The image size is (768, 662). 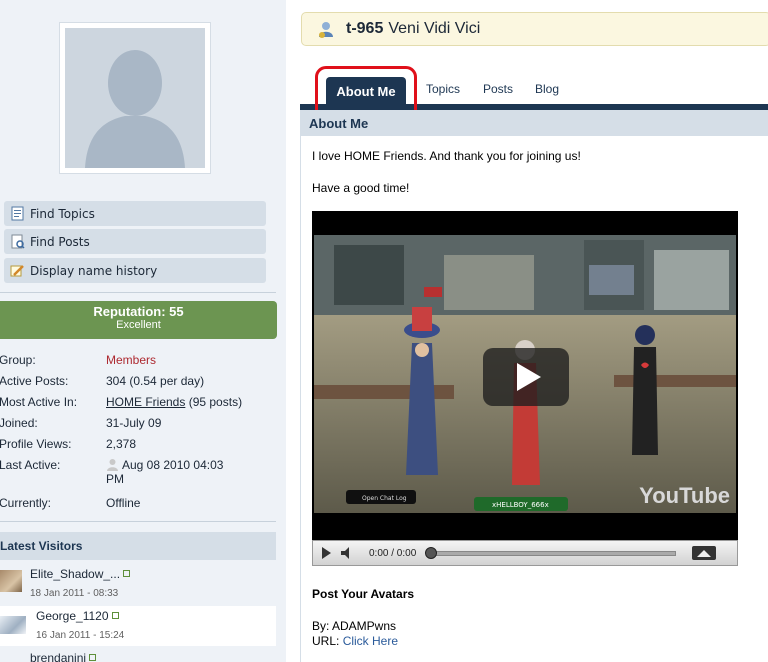 I want to click on group-label: Group:, so click(x=18, y=360).